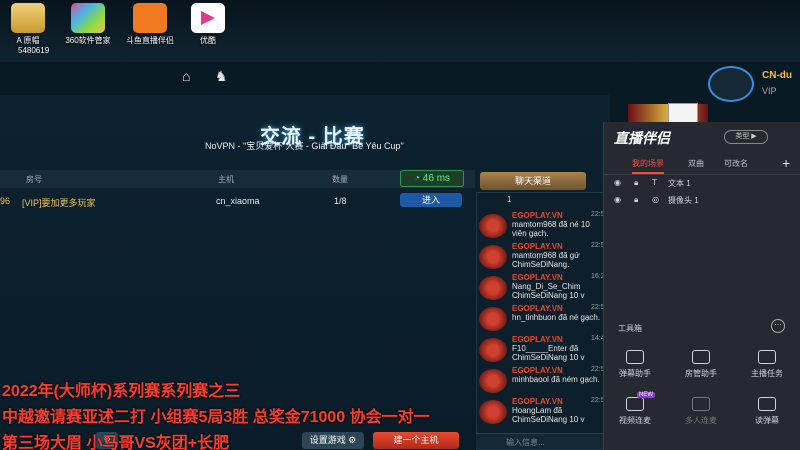 Image resolution: width=800 pixels, height=450 pixels. I want to click on helmet-icon: ♞, so click(221, 76).